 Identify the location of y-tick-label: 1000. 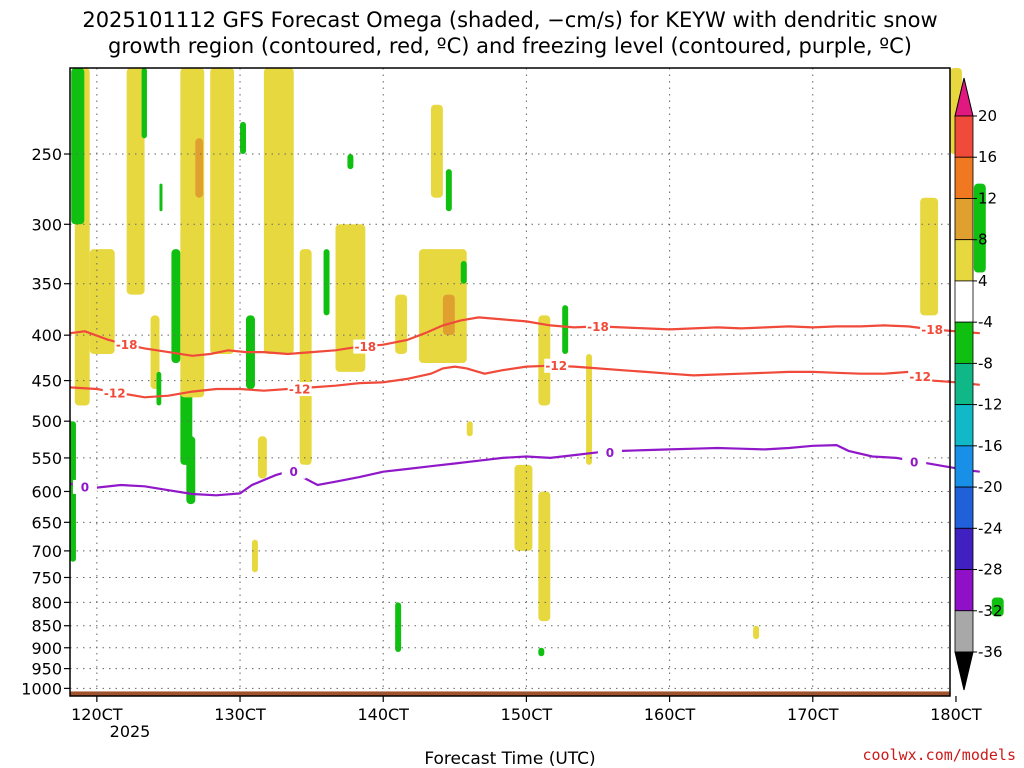
(41, 688).